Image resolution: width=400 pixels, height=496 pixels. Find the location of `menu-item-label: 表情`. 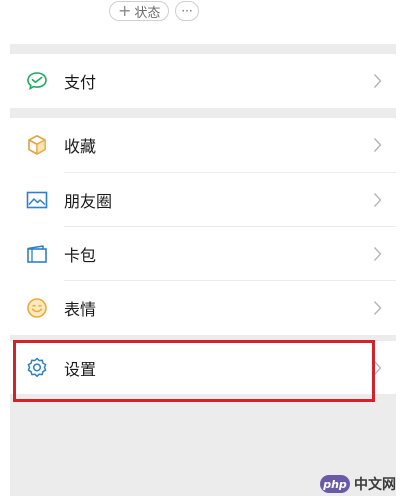

menu-item-label: 表情 is located at coordinates (80, 309).